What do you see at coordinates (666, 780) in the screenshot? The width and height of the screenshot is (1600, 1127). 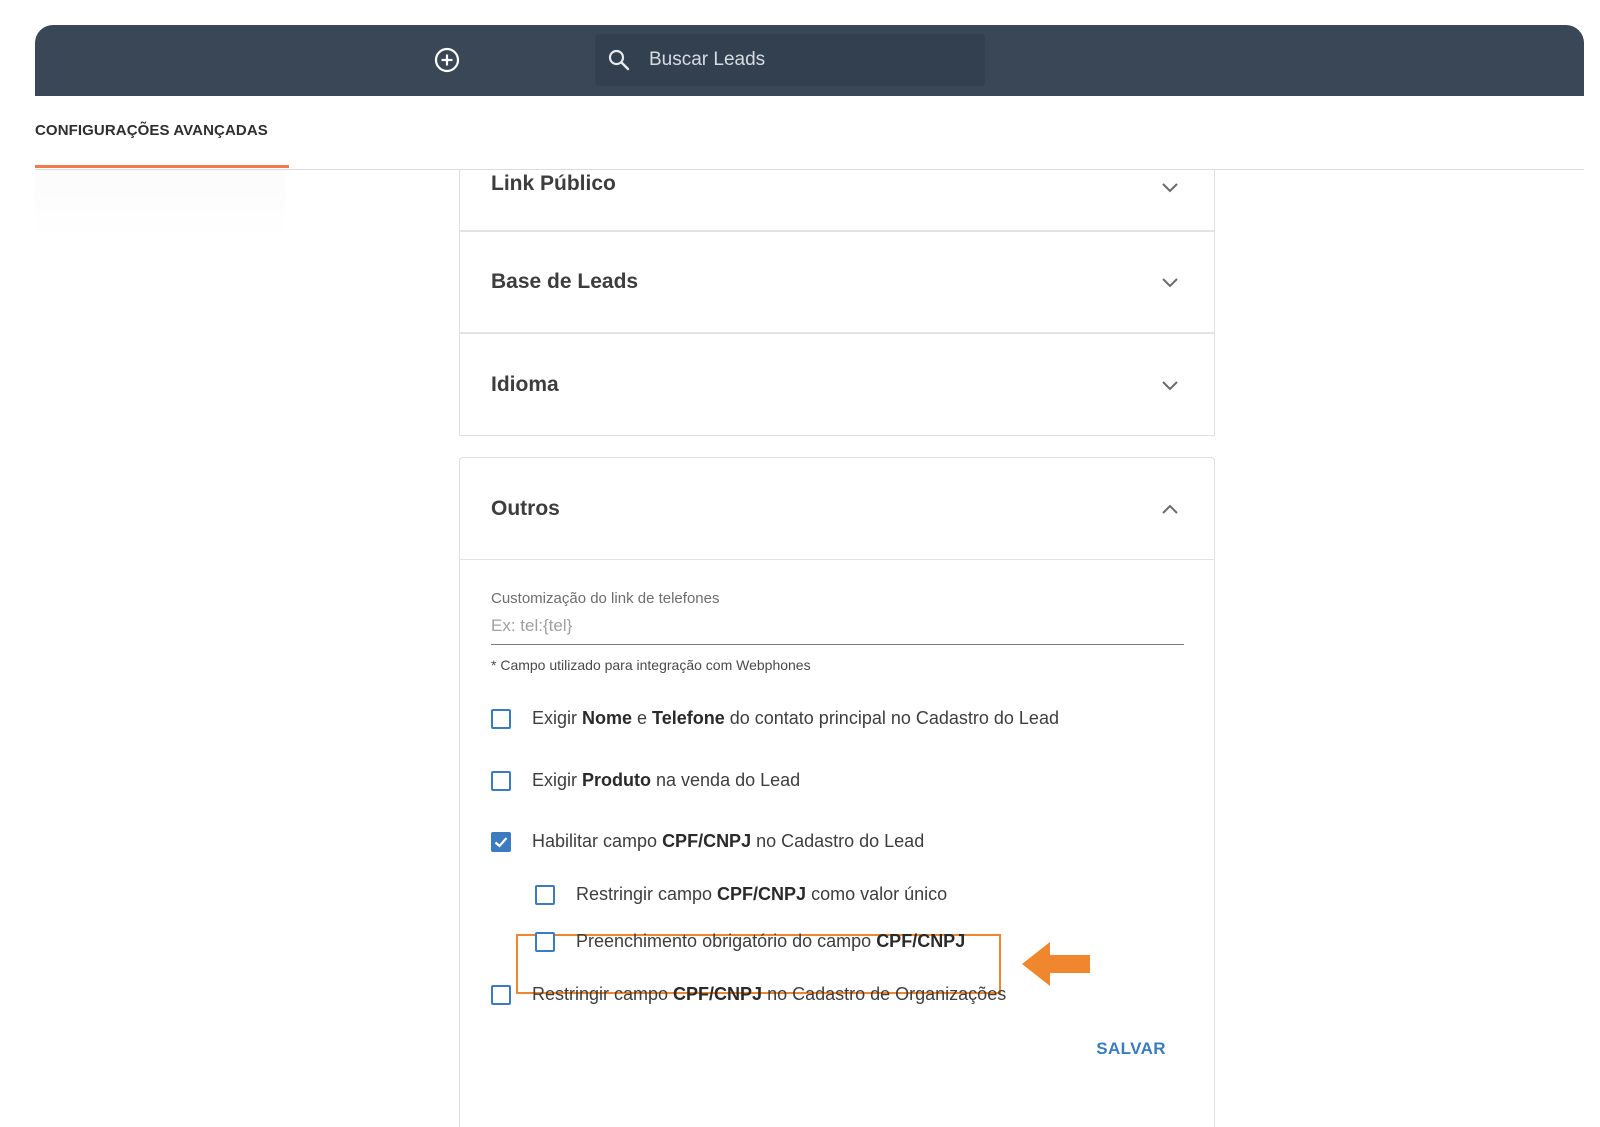 I see `option-label: Exigir Produto na venda do Lead` at bounding box center [666, 780].